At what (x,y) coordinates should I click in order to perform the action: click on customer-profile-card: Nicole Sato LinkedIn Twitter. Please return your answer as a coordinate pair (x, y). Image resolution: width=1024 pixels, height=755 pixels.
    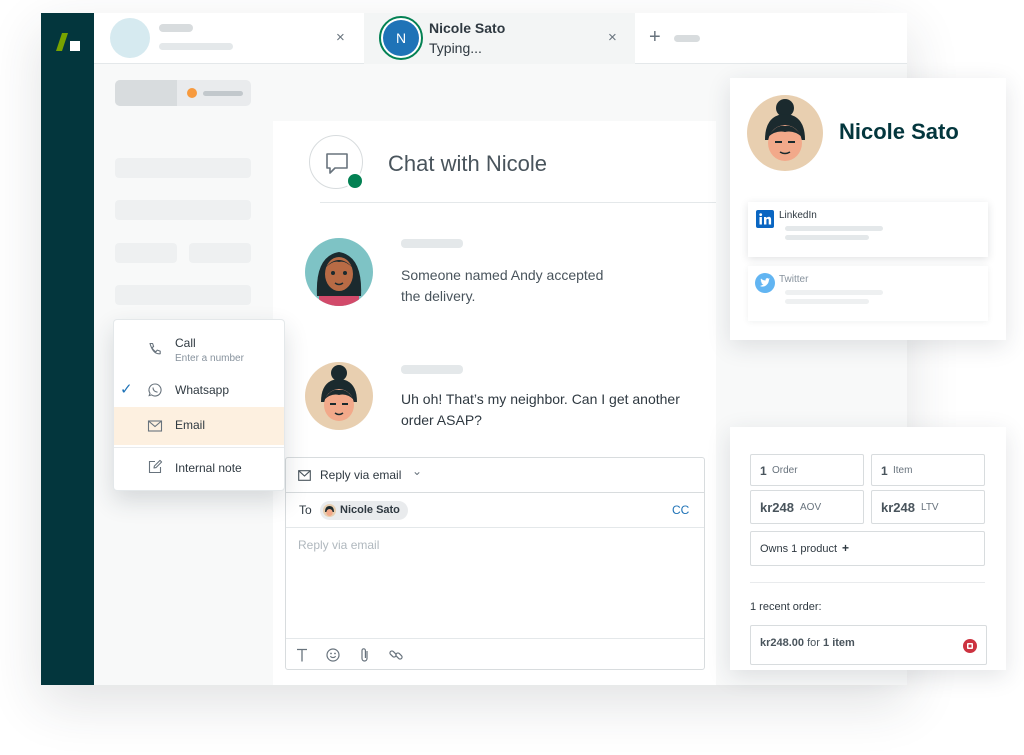
    Looking at the image, I should click on (868, 209).